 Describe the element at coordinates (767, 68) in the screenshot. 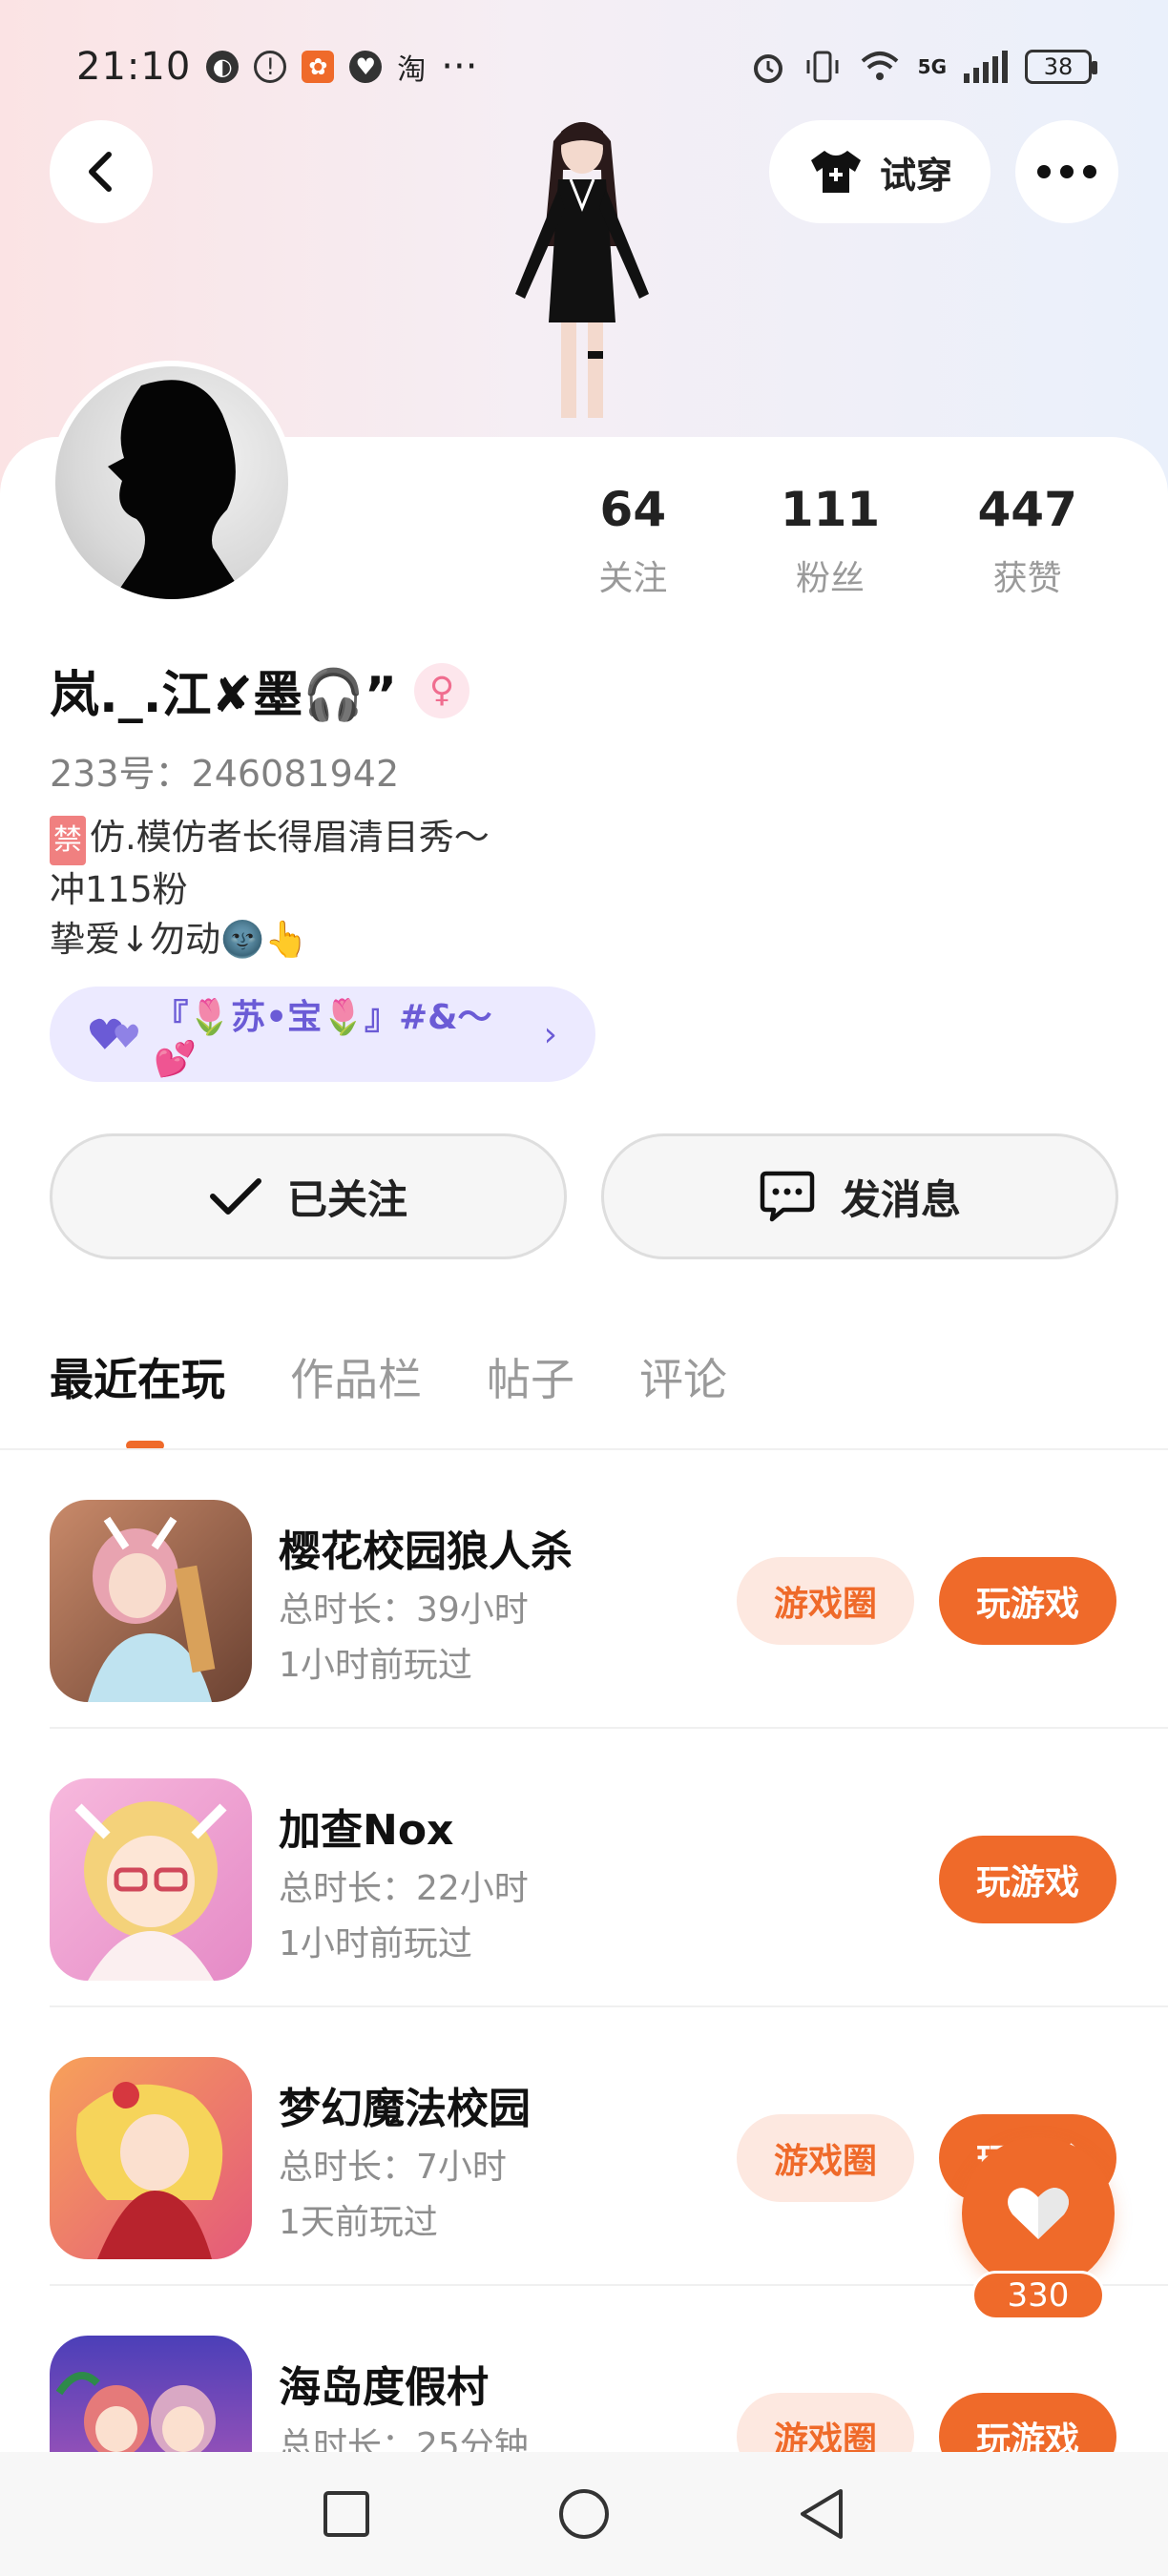

I see `alarm-icon` at that location.